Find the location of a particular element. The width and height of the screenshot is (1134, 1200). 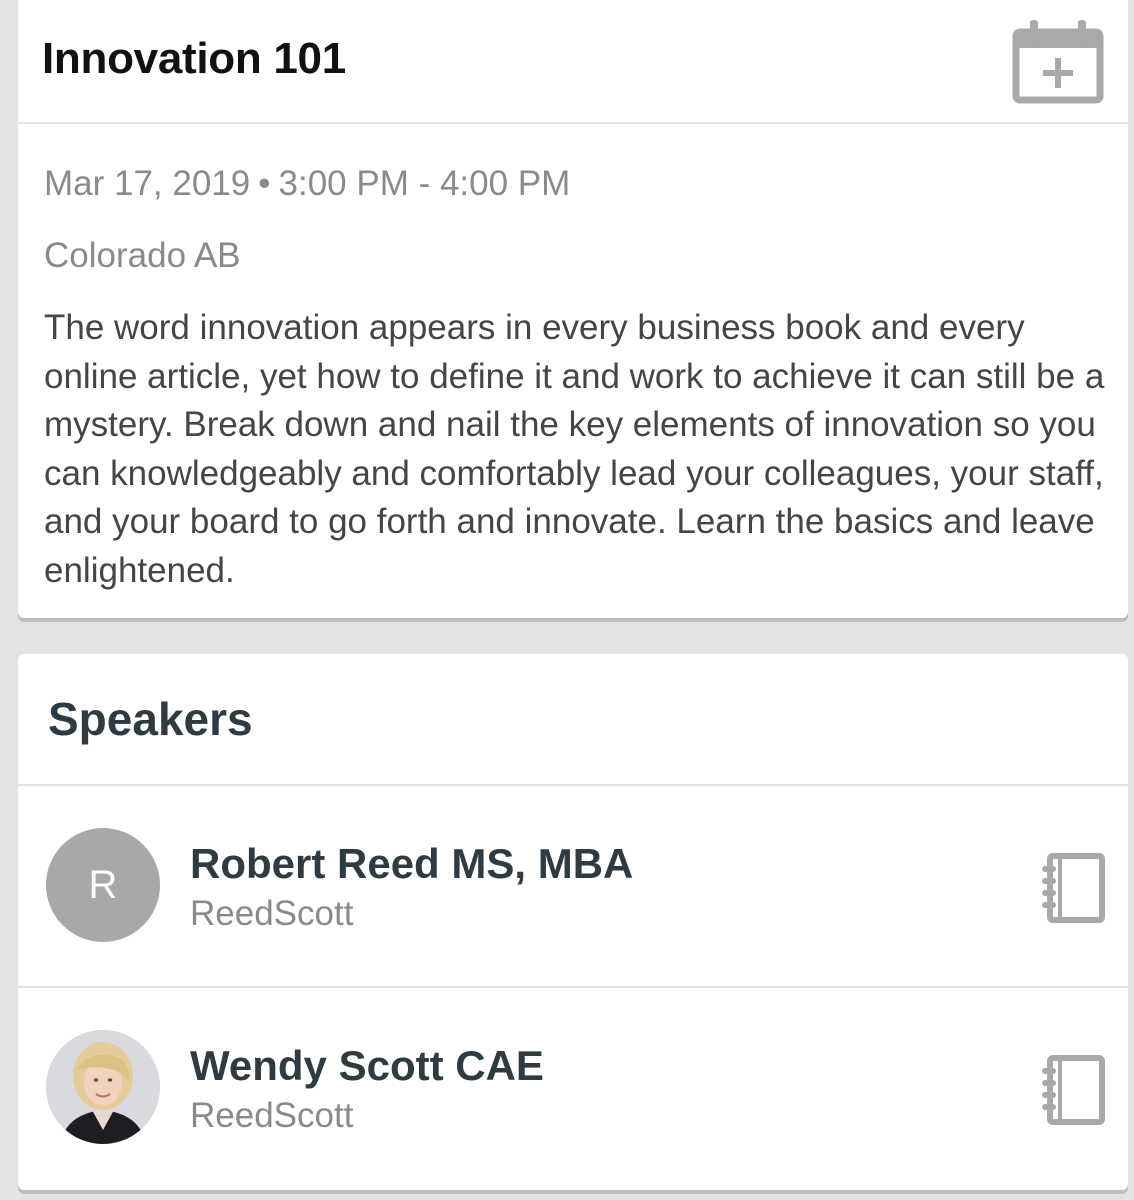

session-title: Innovation 101 is located at coordinates (194, 58).